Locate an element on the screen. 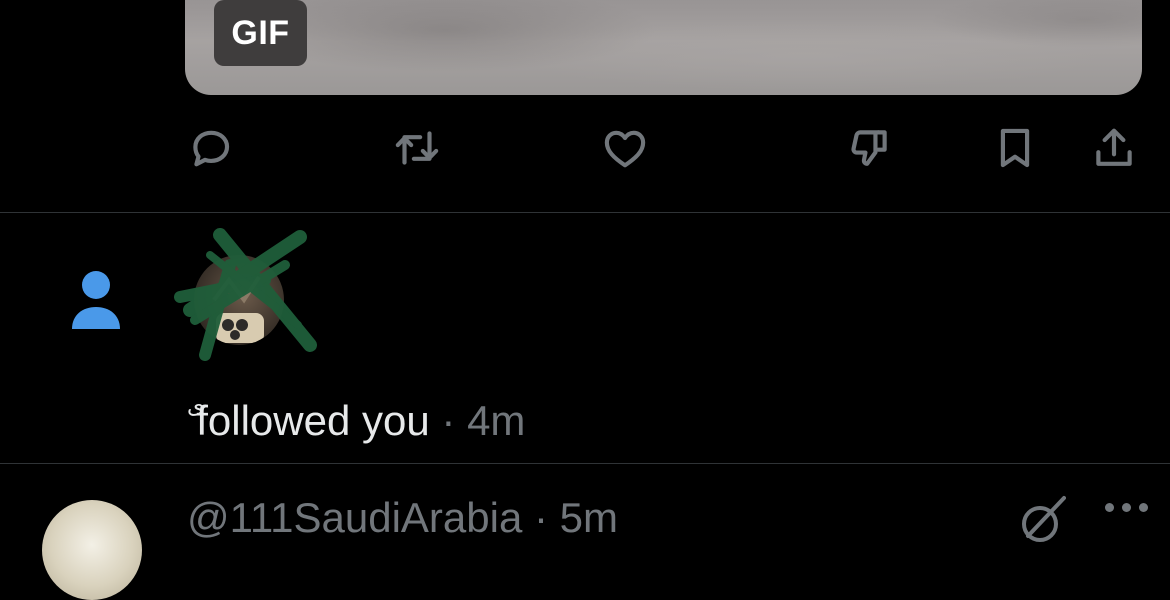  repost-icon is located at coordinates (417, 148).